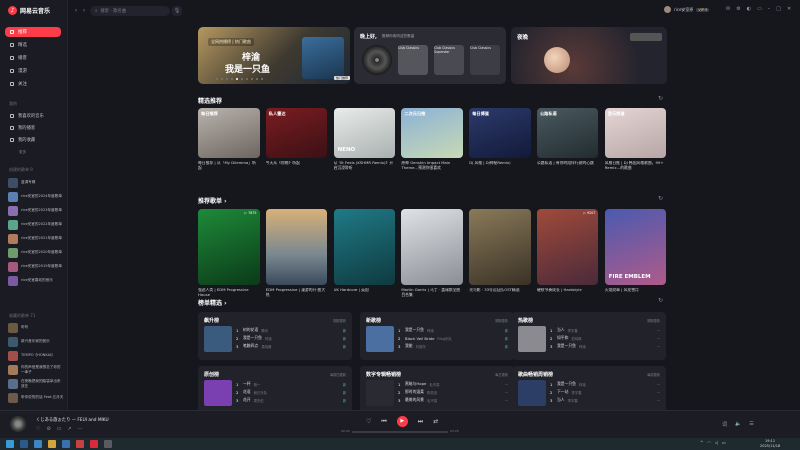 The image size is (800, 450). What do you see at coordinates (291, 330) in the screenshot?
I see `rank-song-row: 1 树的花语 腾讯 新` at bounding box center [291, 330].